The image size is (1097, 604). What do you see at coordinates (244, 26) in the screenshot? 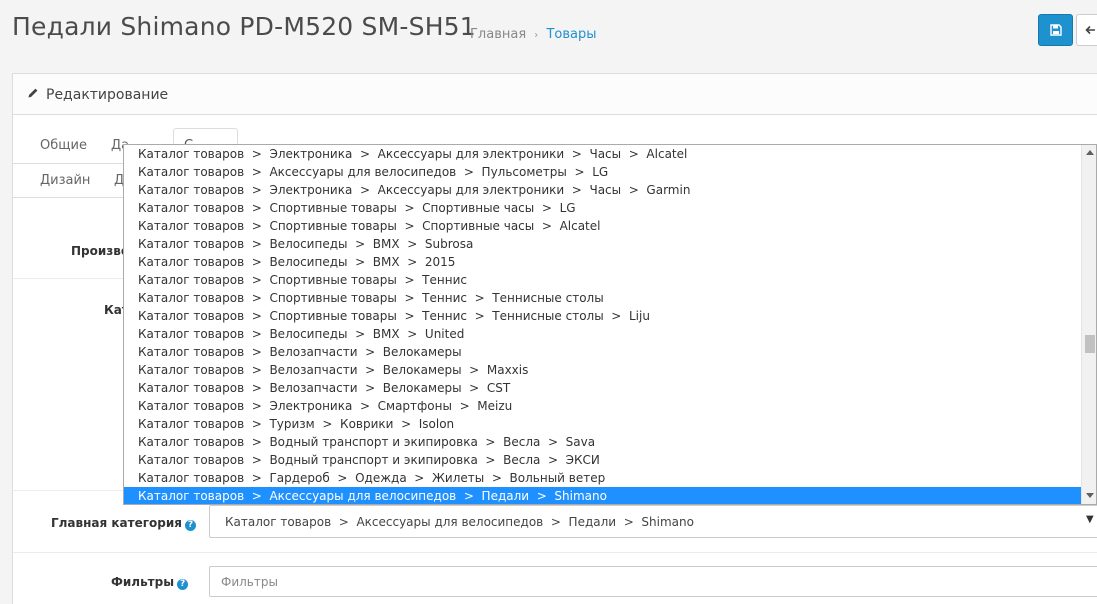
I see `page-title: Педали Shimano PD-M520 SM-SH51` at bounding box center [244, 26].